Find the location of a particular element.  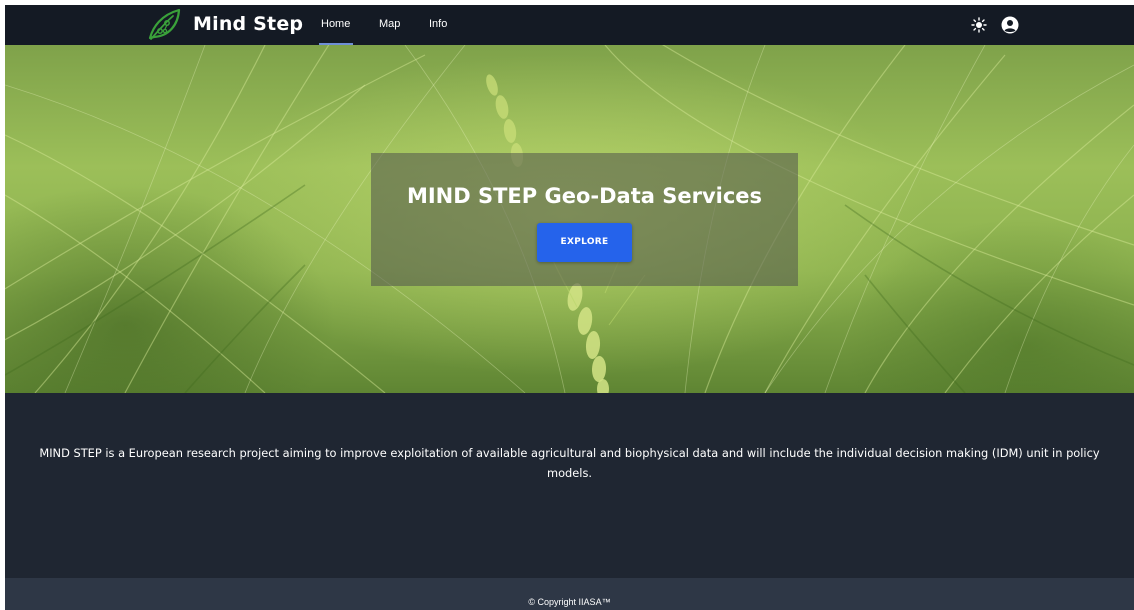

account-circle-icon is located at coordinates (1010, 25).